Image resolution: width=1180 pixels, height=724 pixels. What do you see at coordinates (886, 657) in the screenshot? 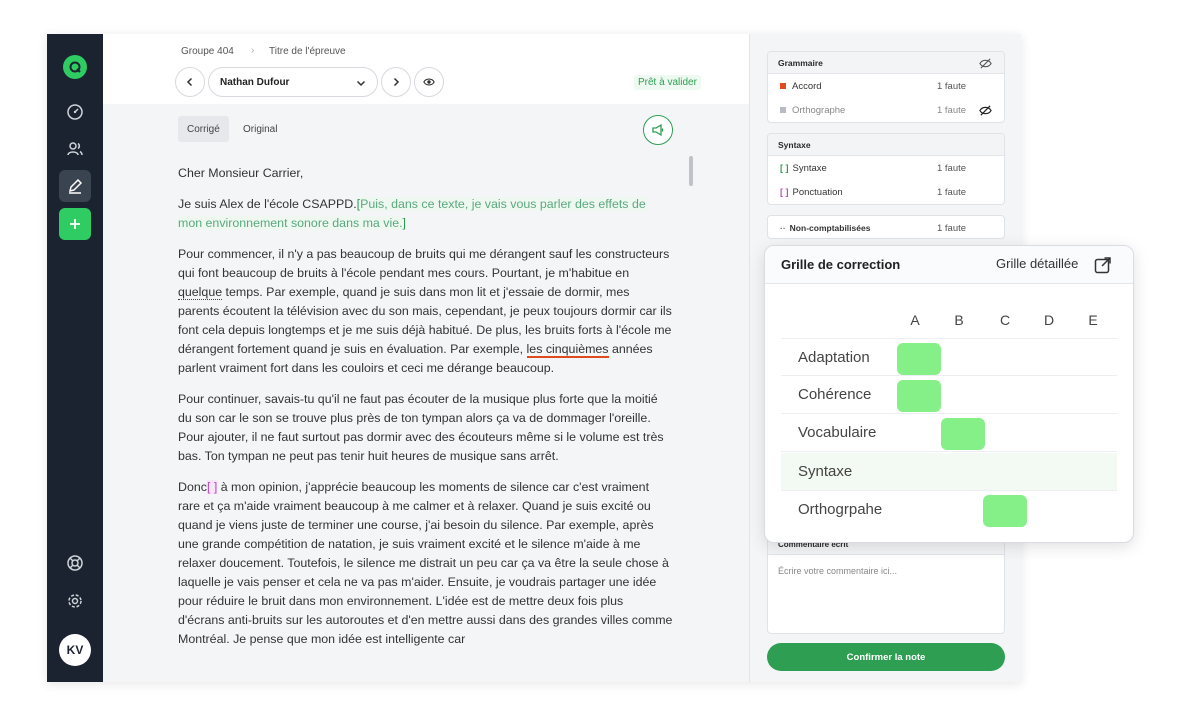
I see `confirm-grade-button: Confirmer la note` at bounding box center [886, 657].